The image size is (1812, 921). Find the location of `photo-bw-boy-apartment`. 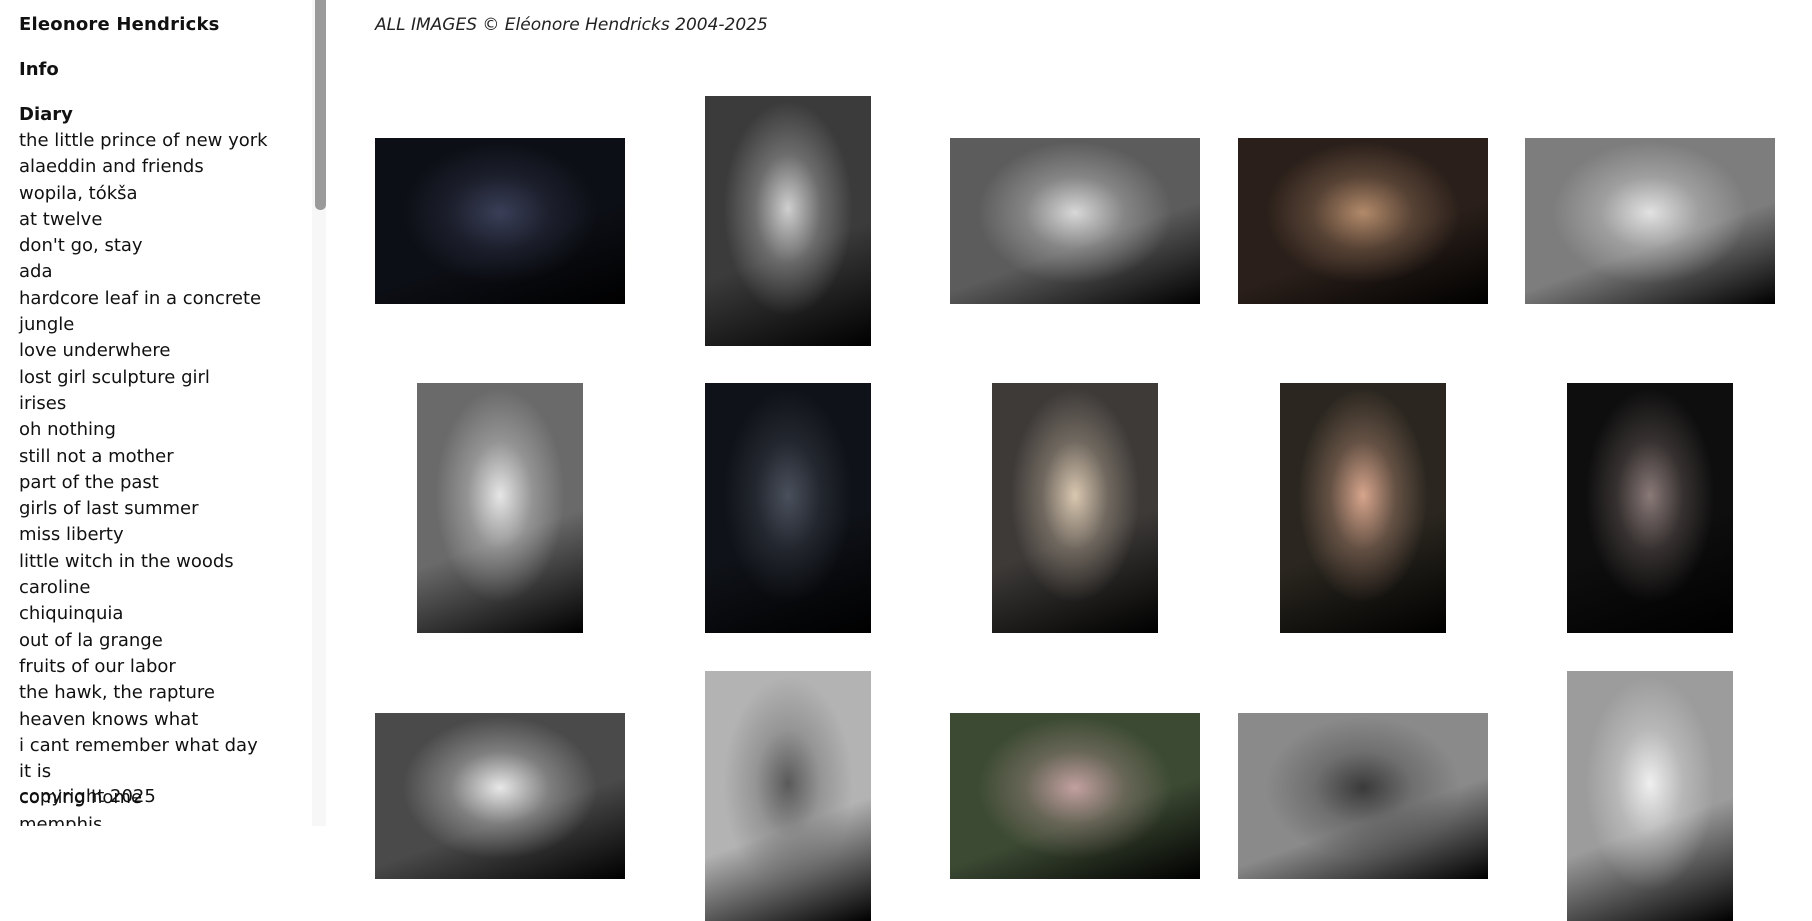

photo-bw-boy-apartment is located at coordinates (1650, 221).